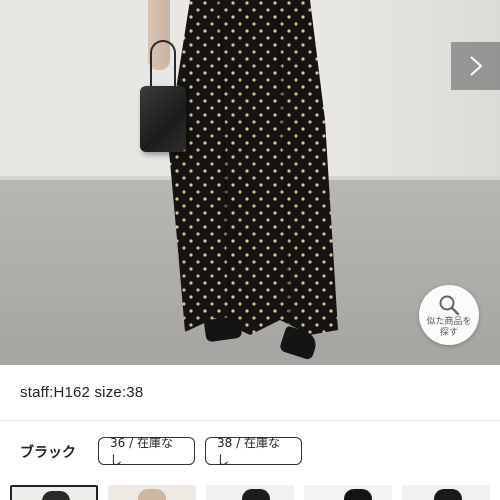  What do you see at coordinates (146, 451) in the screenshot?
I see `size-option-36: 36 / 在庫なし` at bounding box center [146, 451].